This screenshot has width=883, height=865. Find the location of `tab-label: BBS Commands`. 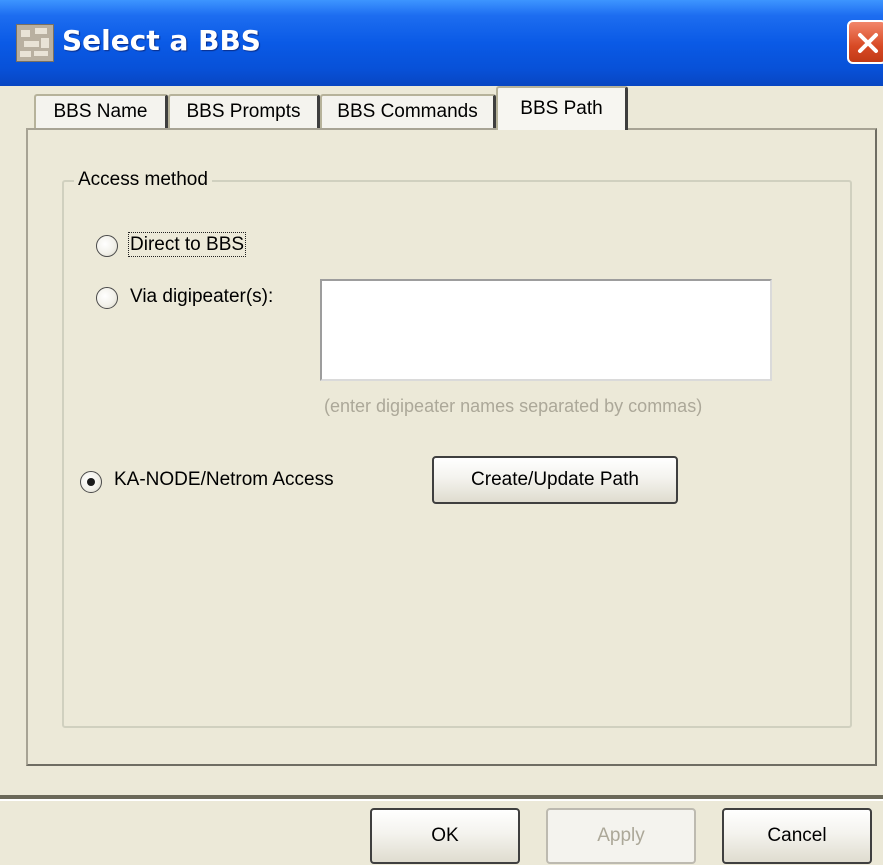

tab-label: BBS Commands is located at coordinates (407, 111).